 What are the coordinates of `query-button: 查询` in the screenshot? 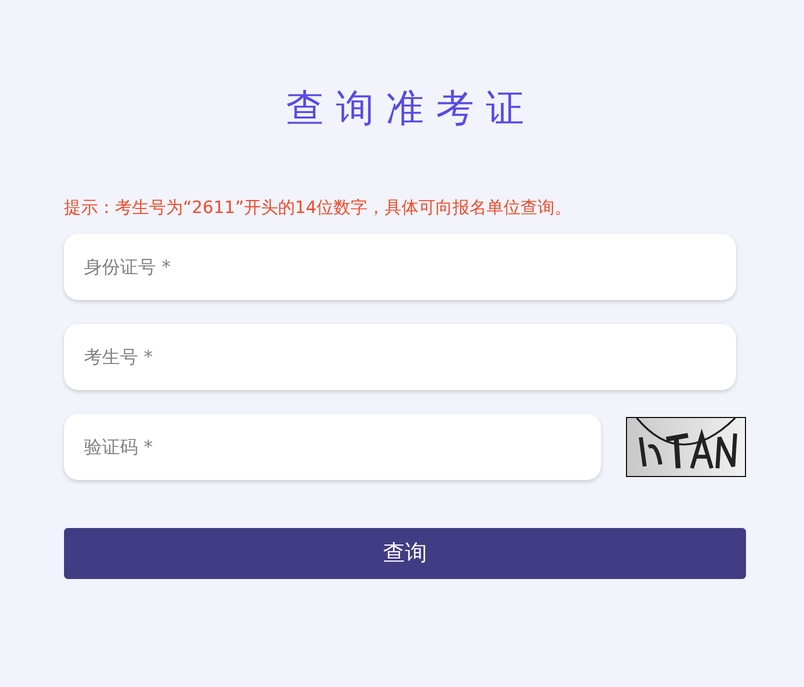 It's located at (405, 553).